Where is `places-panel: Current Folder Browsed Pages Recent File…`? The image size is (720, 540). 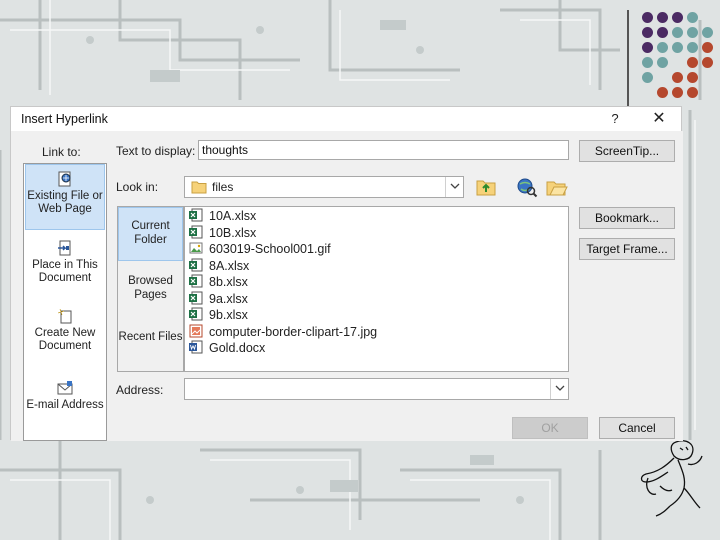 places-panel: Current Folder Browsed Pages Recent File… is located at coordinates (150, 289).